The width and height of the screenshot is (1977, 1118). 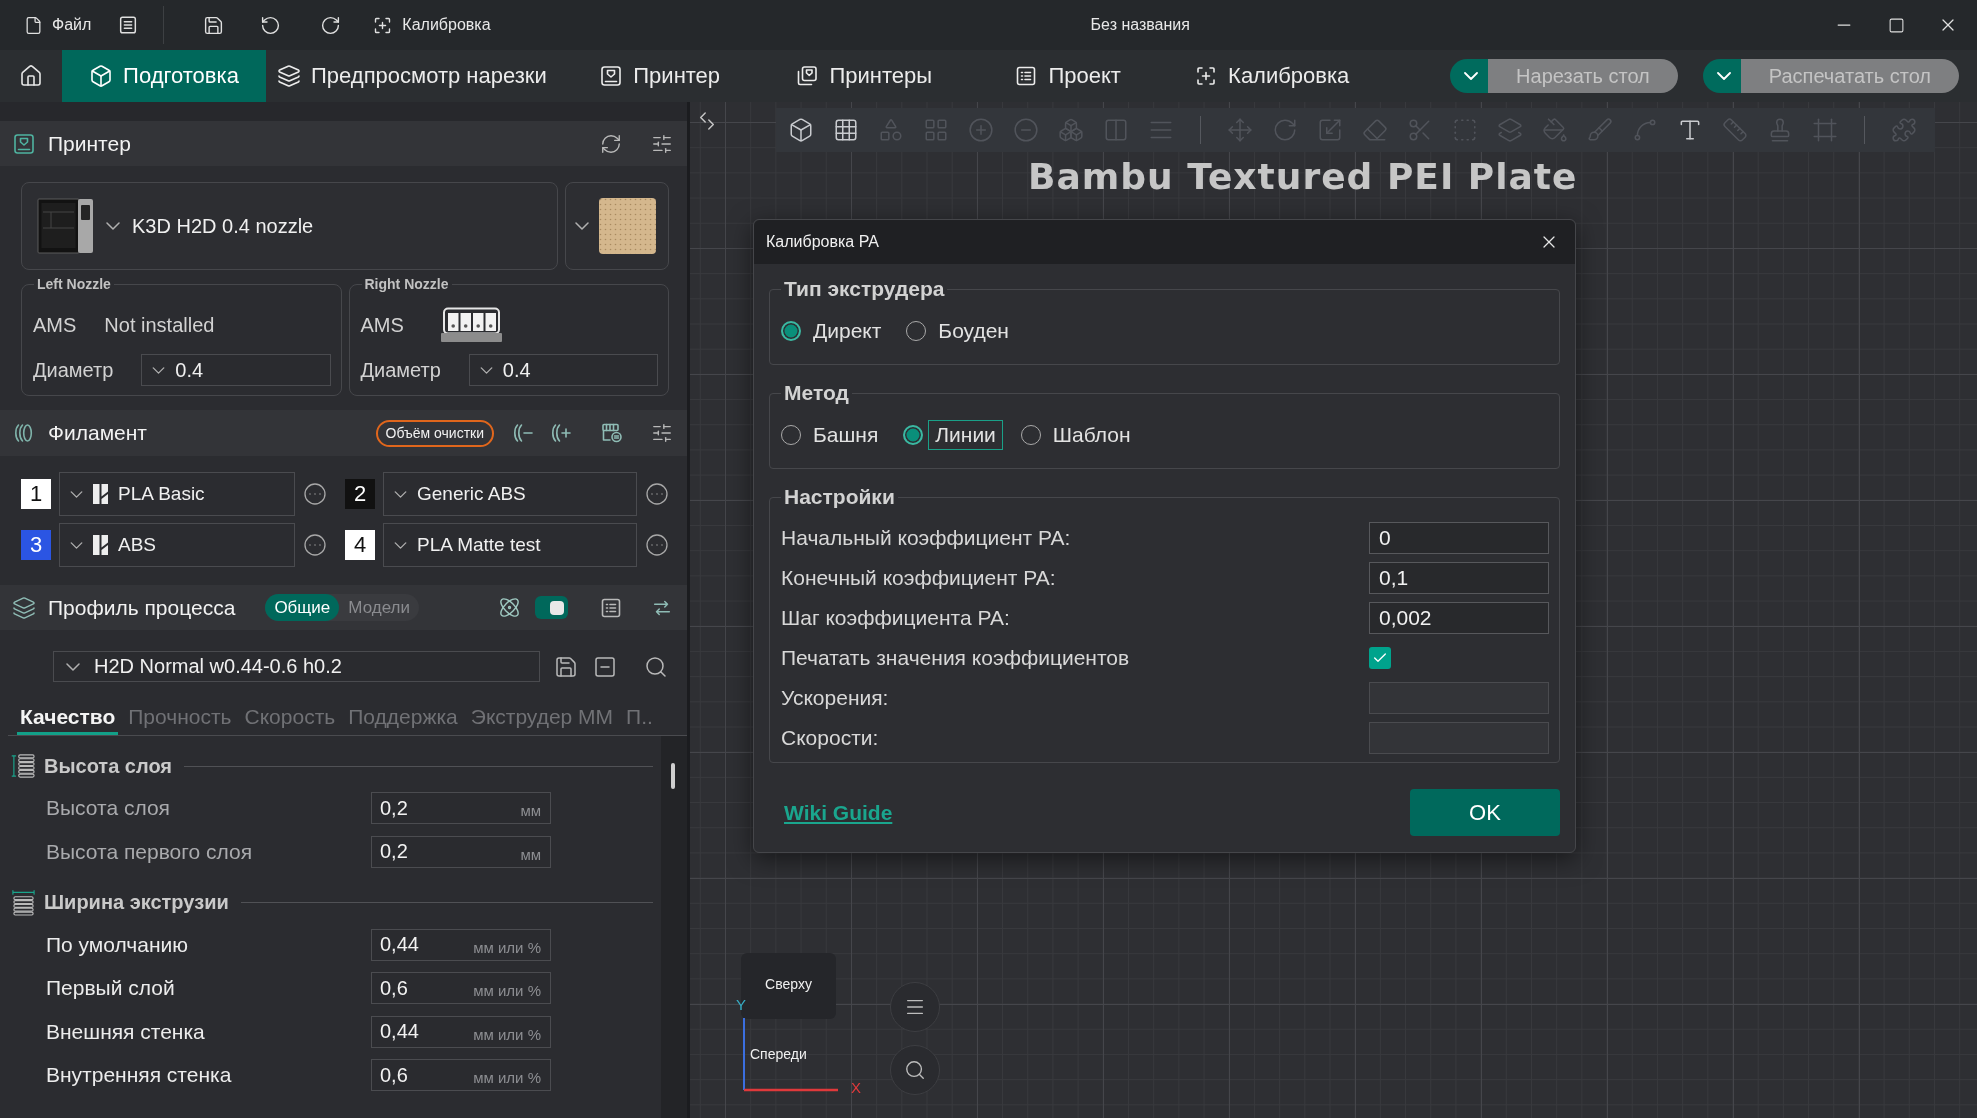 I want to click on grid-icon, so click(x=846, y=130).